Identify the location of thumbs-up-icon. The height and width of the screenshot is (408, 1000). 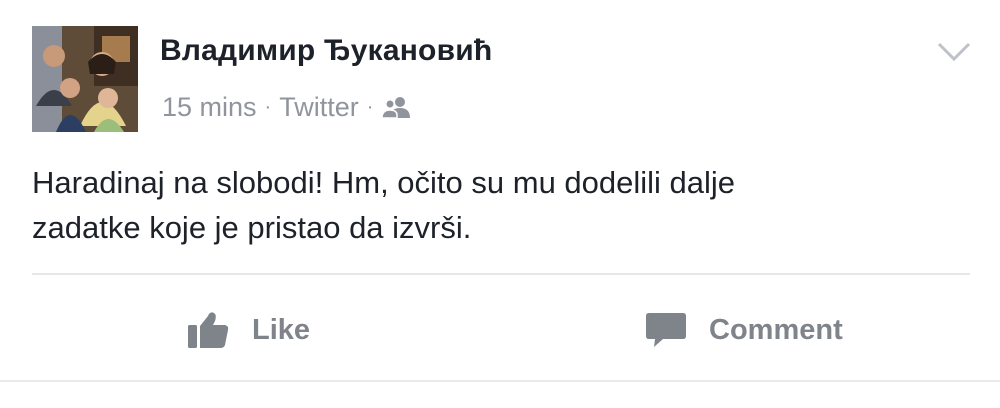
(208, 330).